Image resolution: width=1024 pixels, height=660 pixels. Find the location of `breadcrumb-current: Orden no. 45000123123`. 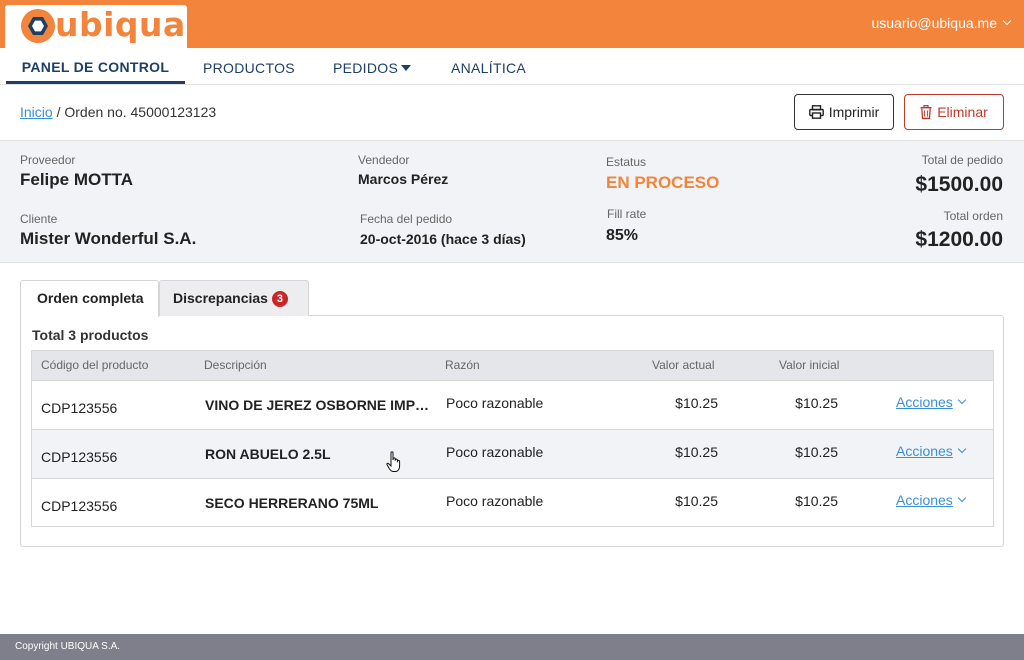

breadcrumb-current: Orden no. 45000123123 is located at coordinates (140, 112).